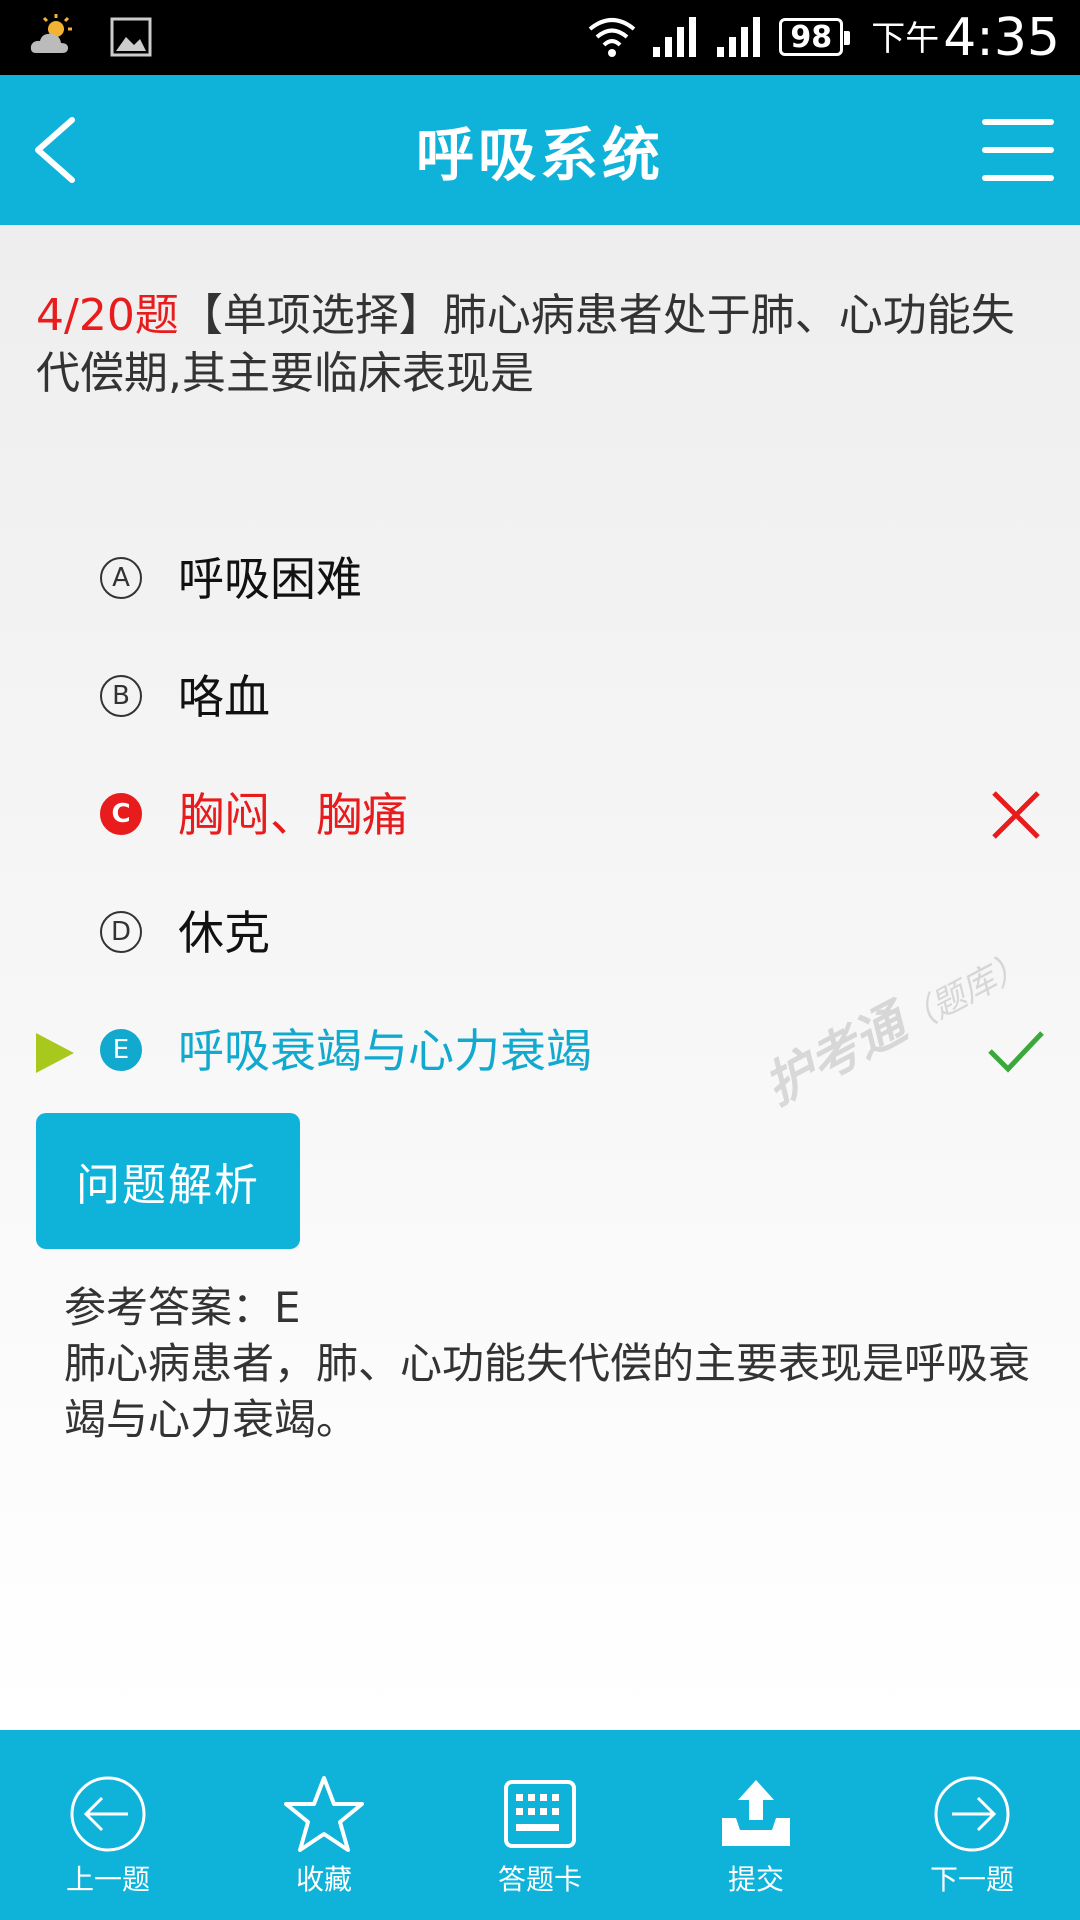 The width and height of the screenshot is (1080, 1920). I want to click on answer-card-button: 答题卡, so click(540, 1825).